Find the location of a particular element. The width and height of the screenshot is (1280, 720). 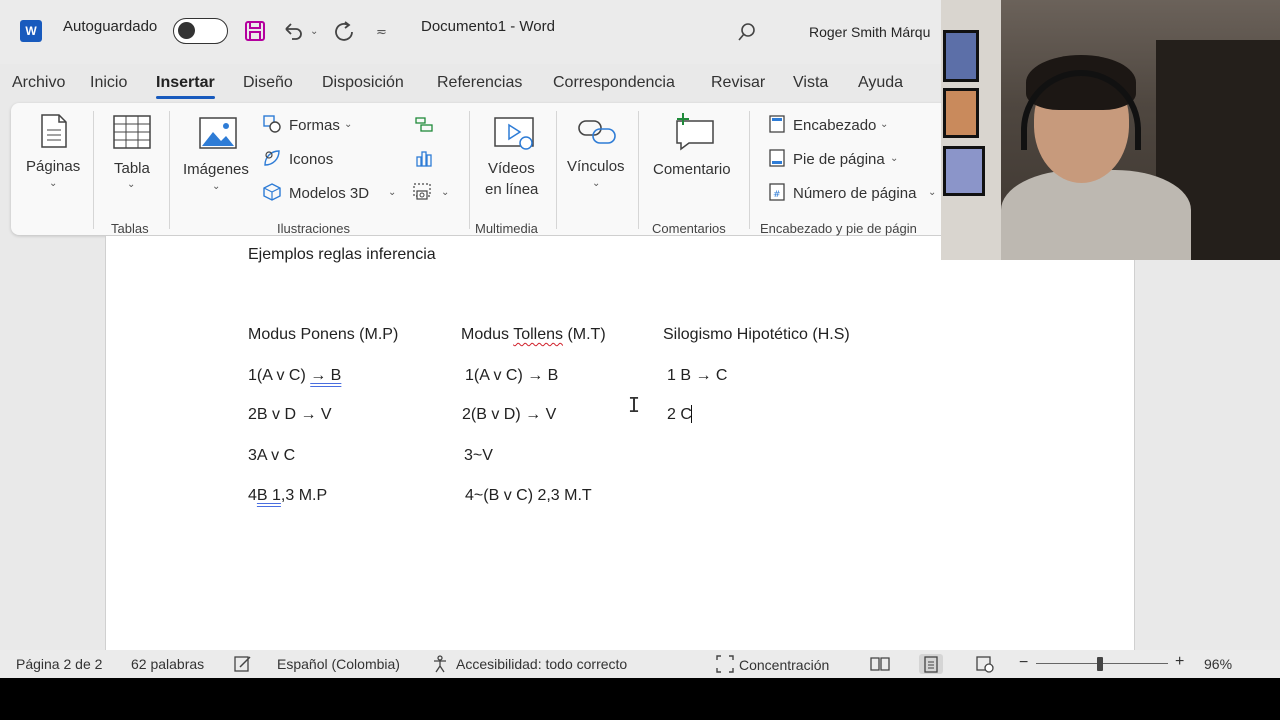

accessibility-status: Accesibilidad: todo correcto is located at coordinates (541, 664).